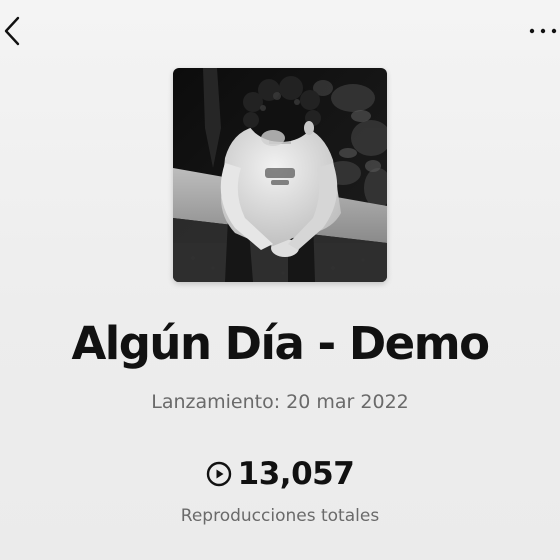 Image resolution: width=560 pixels, height=560 pixels. I want to click on more-horizontal-icon, so click(543, 31).